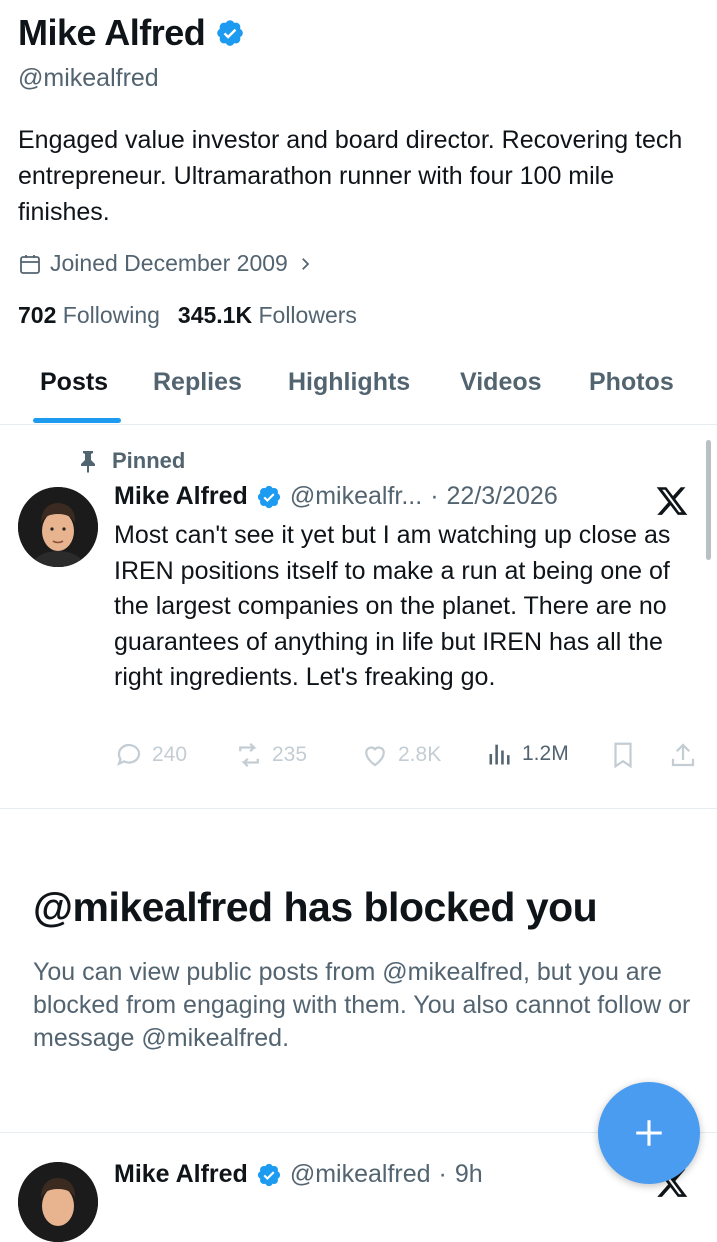 This screenshot has height=1242, width=717. I want to click on active-tab-indicator, so click(77, 420).